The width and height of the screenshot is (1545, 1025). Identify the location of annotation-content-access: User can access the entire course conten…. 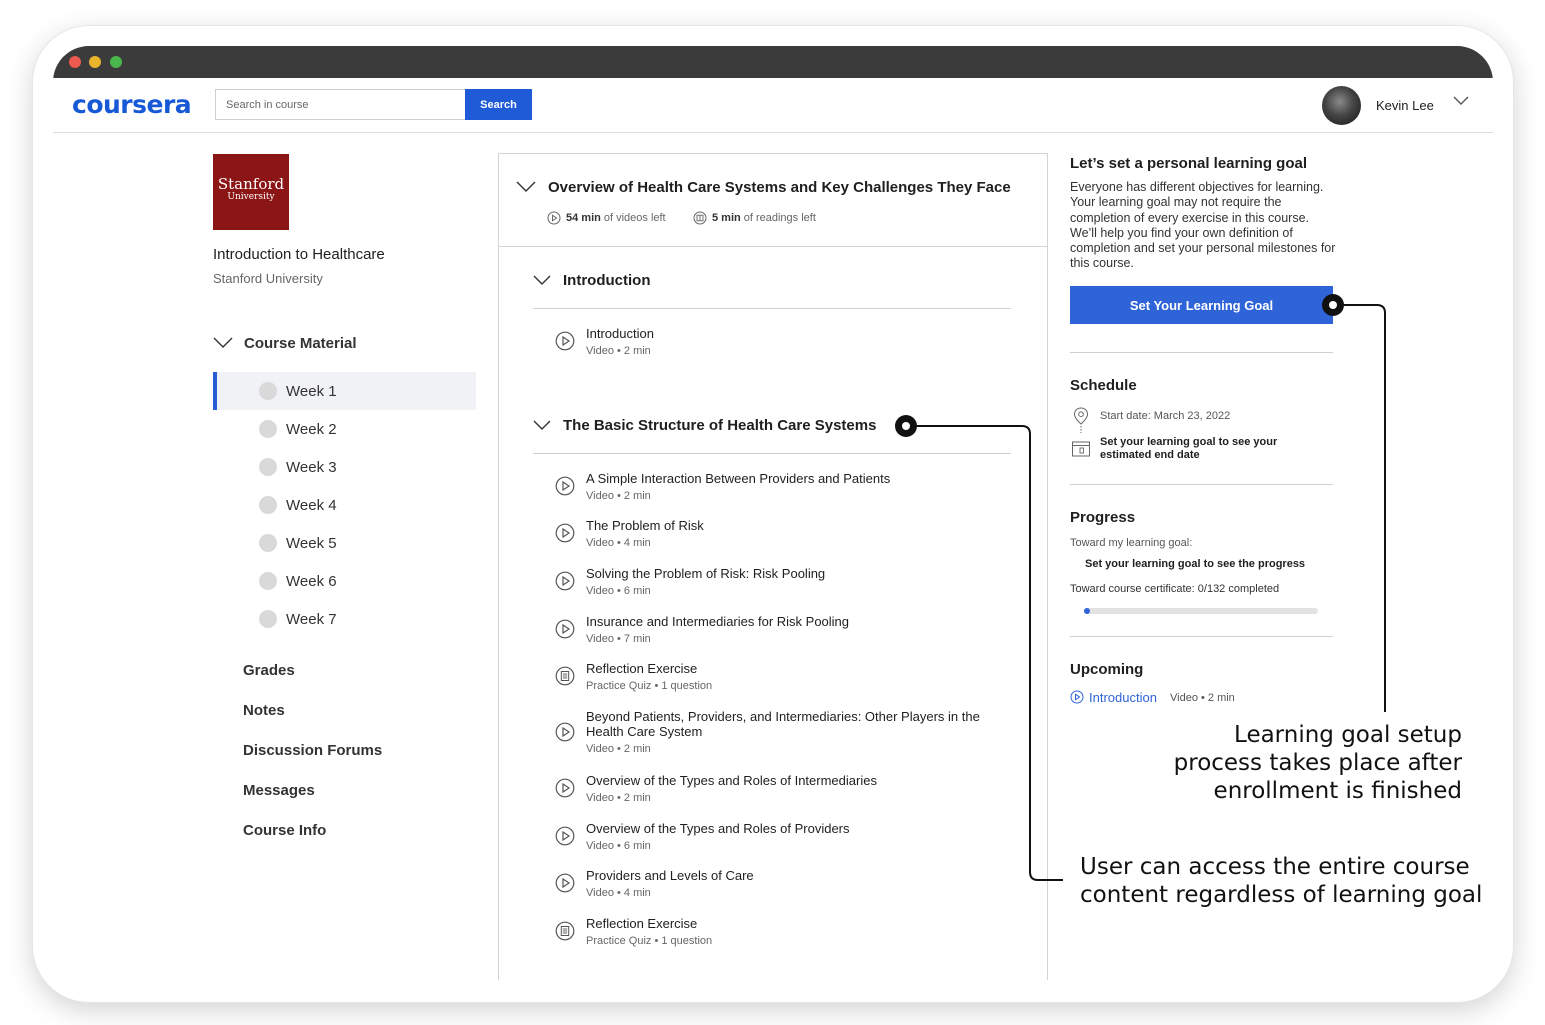
(1281, 881).